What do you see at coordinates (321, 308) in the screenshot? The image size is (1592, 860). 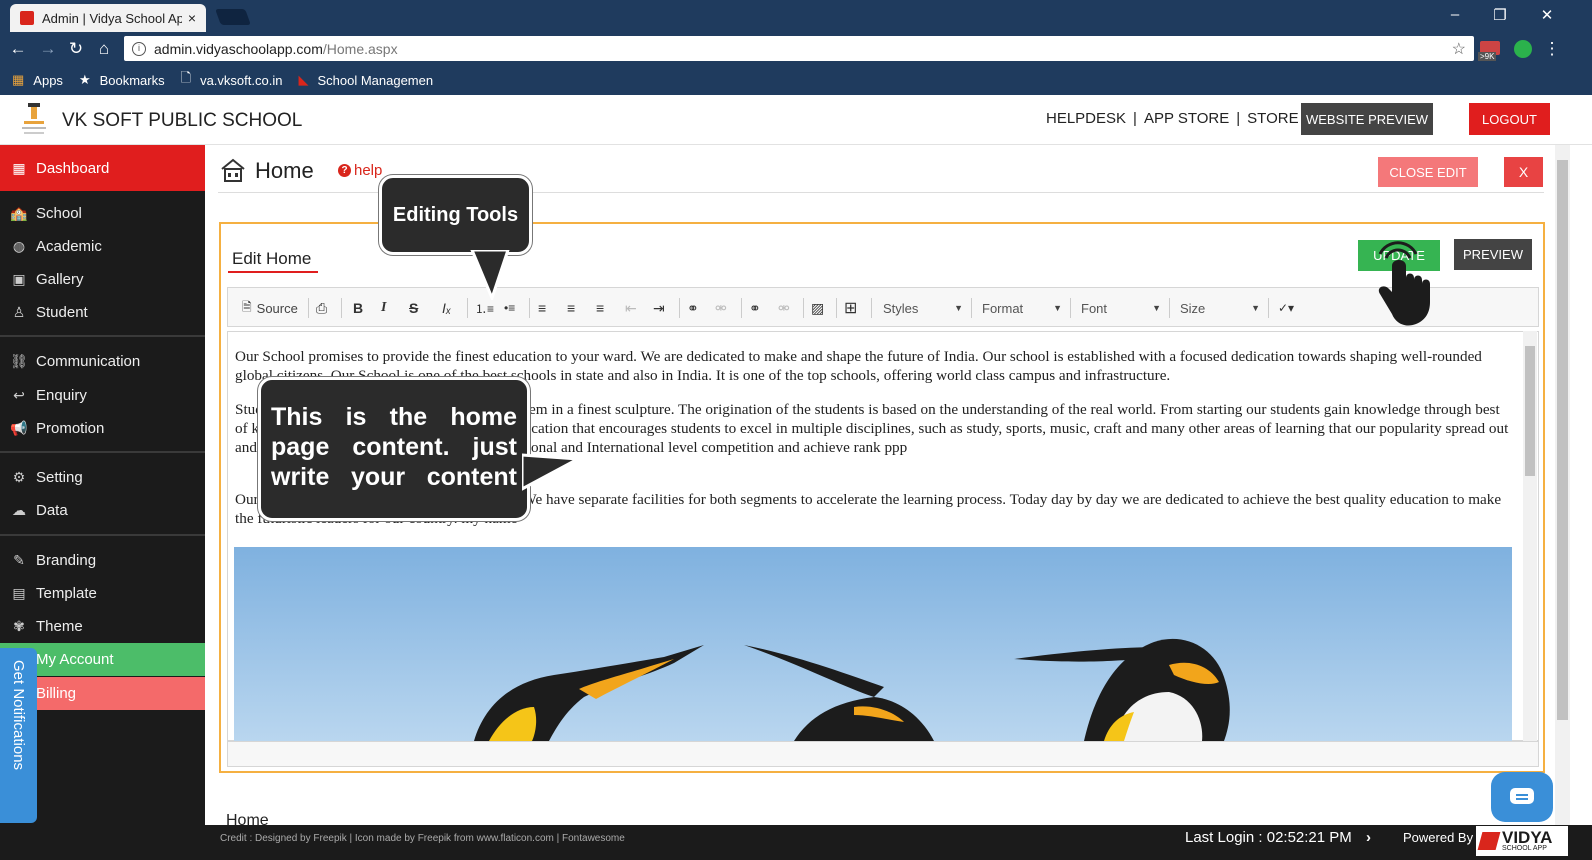 I see `print-icon: ⎙` at bounding box center [321, 308].